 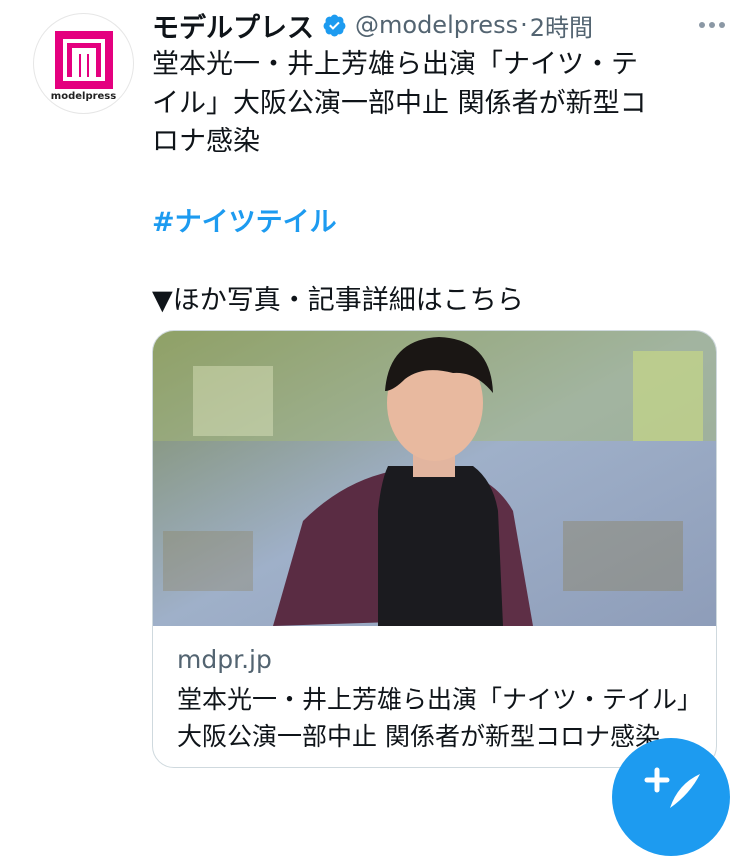 I want to click on compose-button, so click(x=671, y=797).